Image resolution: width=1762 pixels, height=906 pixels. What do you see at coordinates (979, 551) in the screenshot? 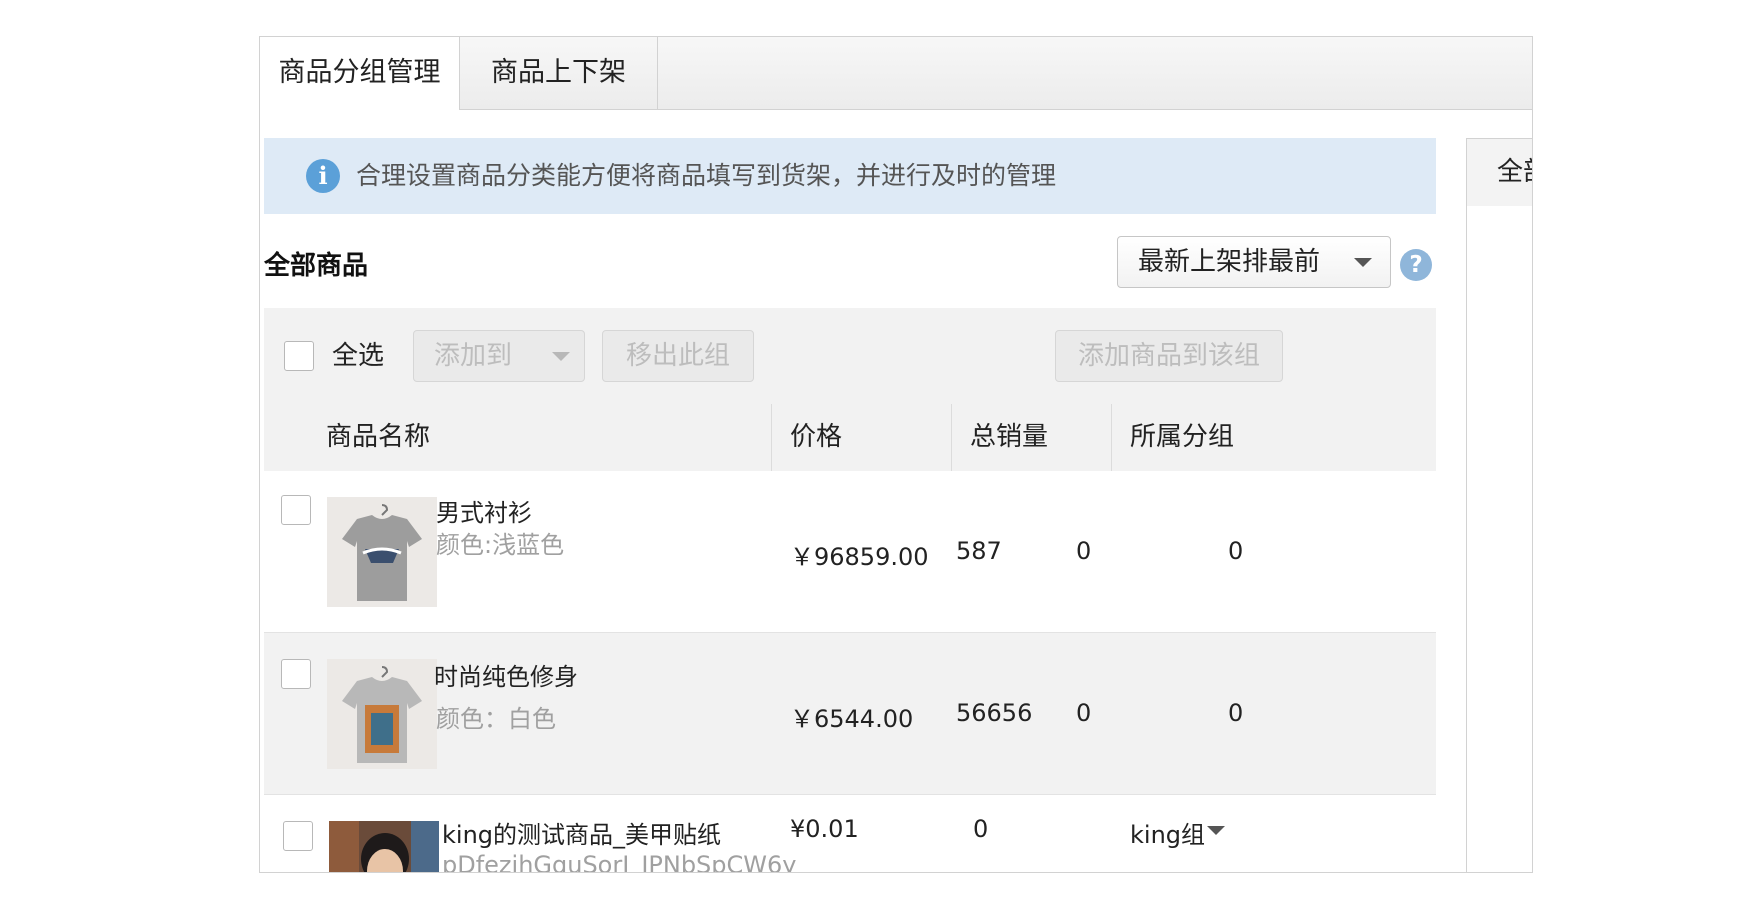
I see `product-sales: 587` at bounding box center [979, 551].